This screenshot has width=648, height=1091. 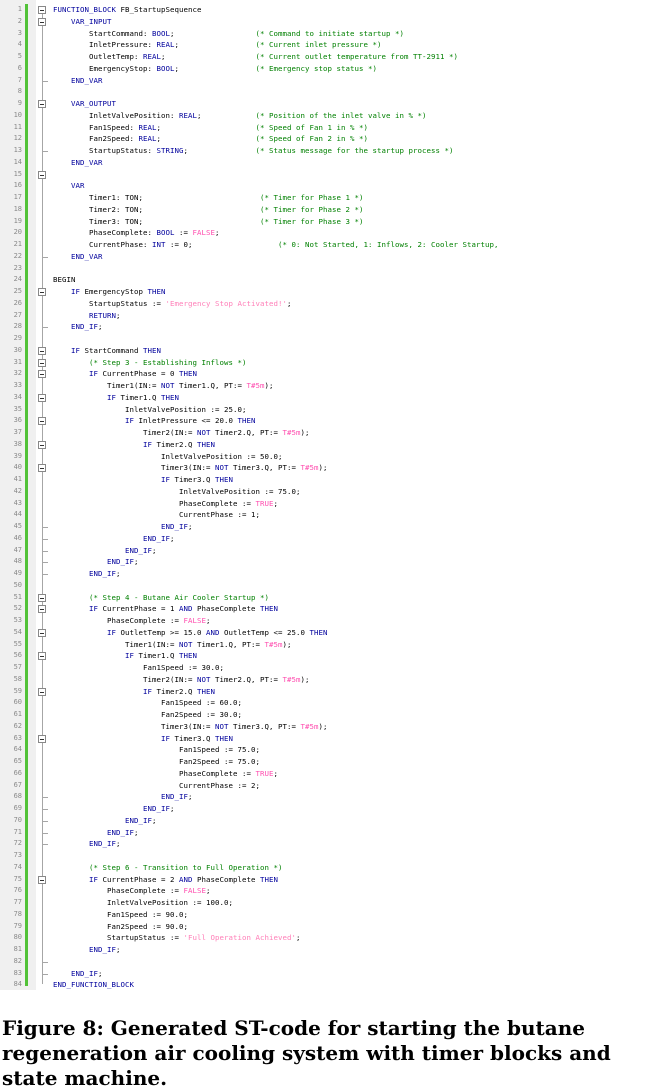 What do you see at coordinates (138, 879) in the screenshot?
I see `code-token: CurrentPhase = 2` at bounding box center [138, 879].